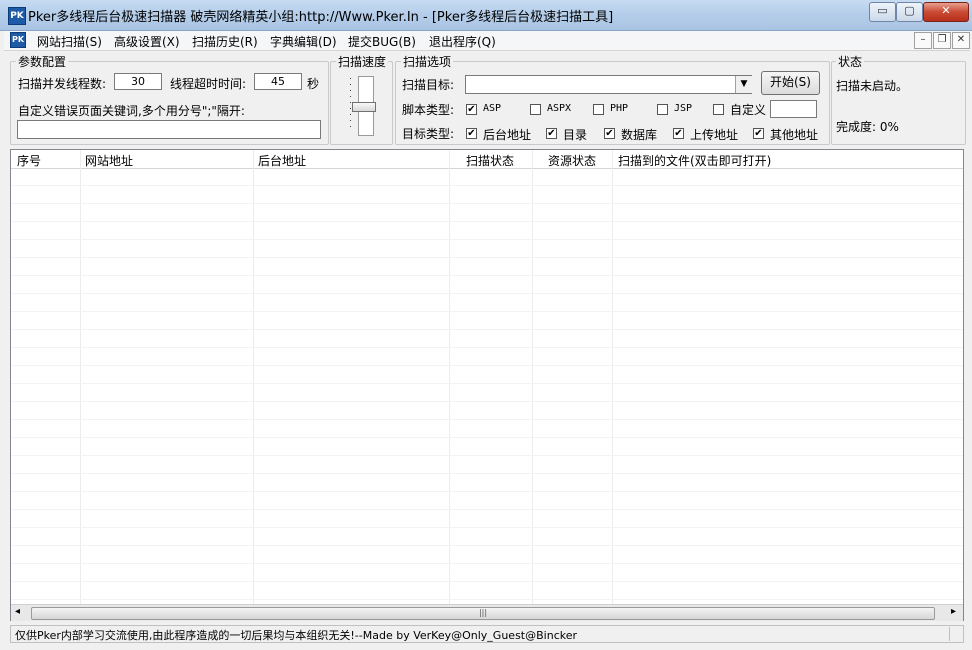  I want to click on horizontal-scrollbar: ◂ ||| ▸, so click(487, 612).